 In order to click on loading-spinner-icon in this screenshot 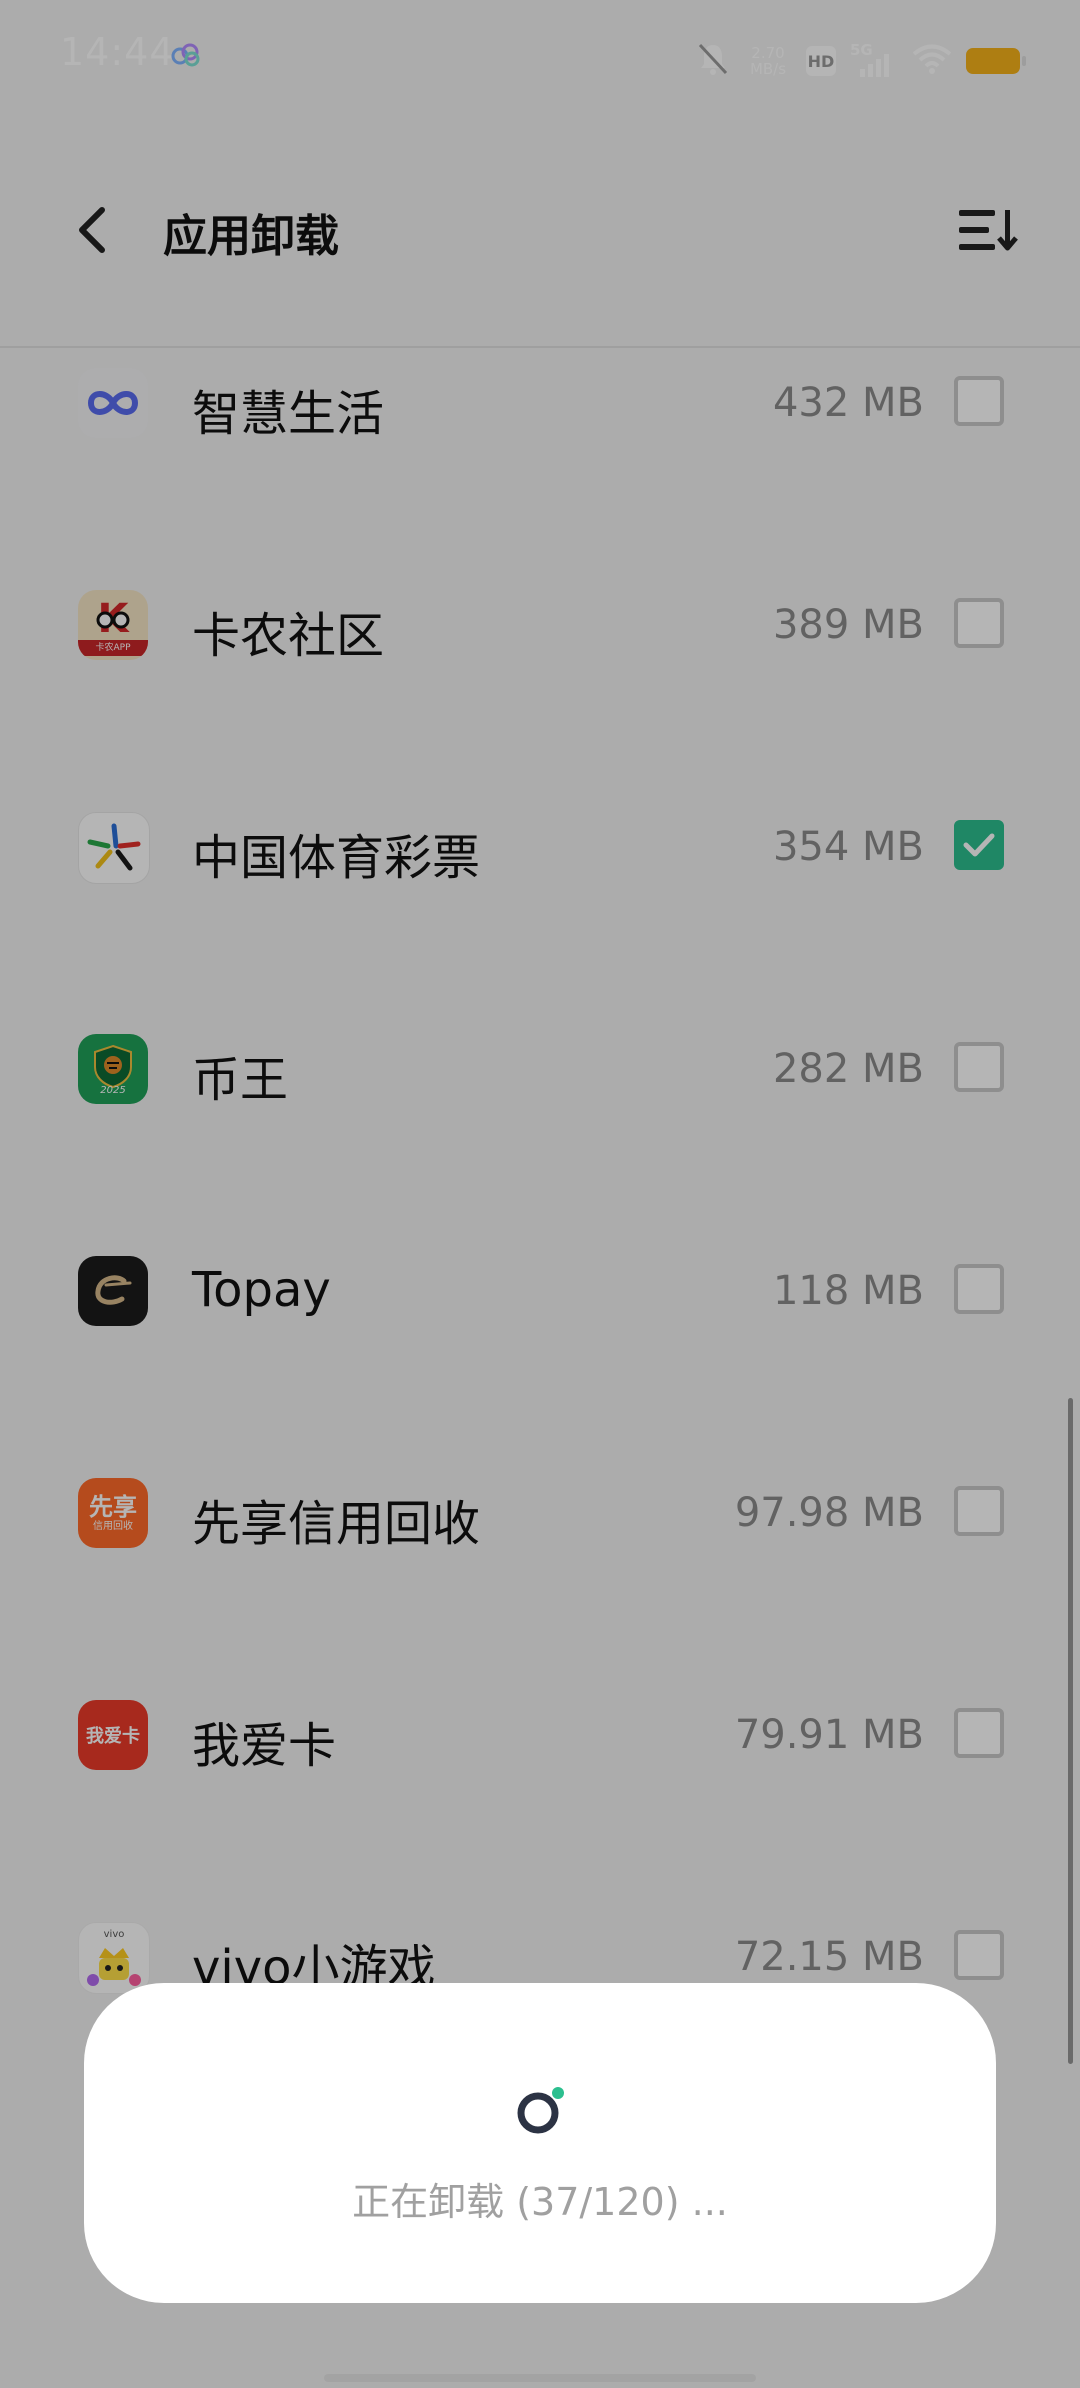, I will do `click(542, 2111)`.